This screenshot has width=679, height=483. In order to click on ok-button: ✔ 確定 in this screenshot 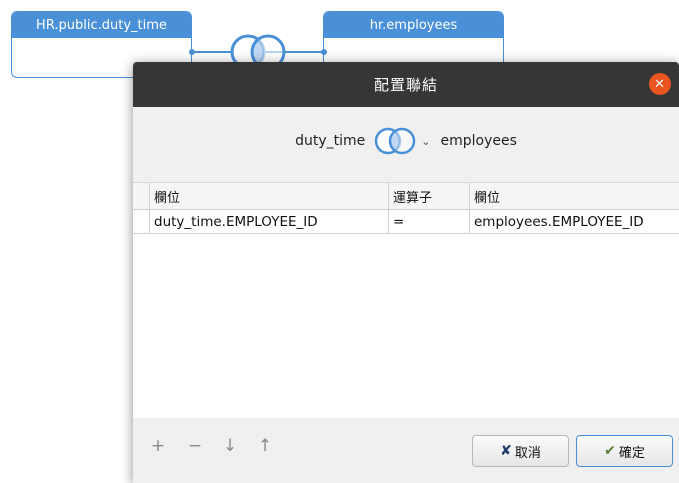, I will do `click(624, 451)`.